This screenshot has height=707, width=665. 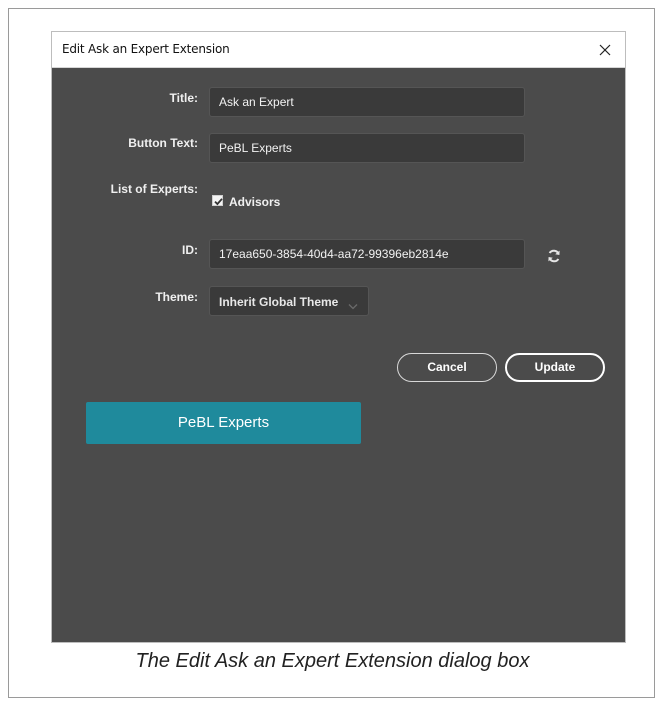 I want to click on button-text-label: Button Text:, so click(x=163, y=143).